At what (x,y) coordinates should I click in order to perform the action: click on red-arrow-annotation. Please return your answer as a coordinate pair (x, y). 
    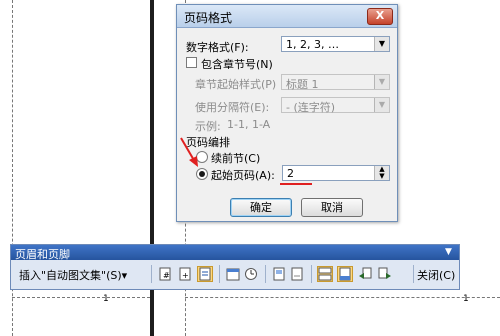
    Looking at the image, I should click on (189, 152).